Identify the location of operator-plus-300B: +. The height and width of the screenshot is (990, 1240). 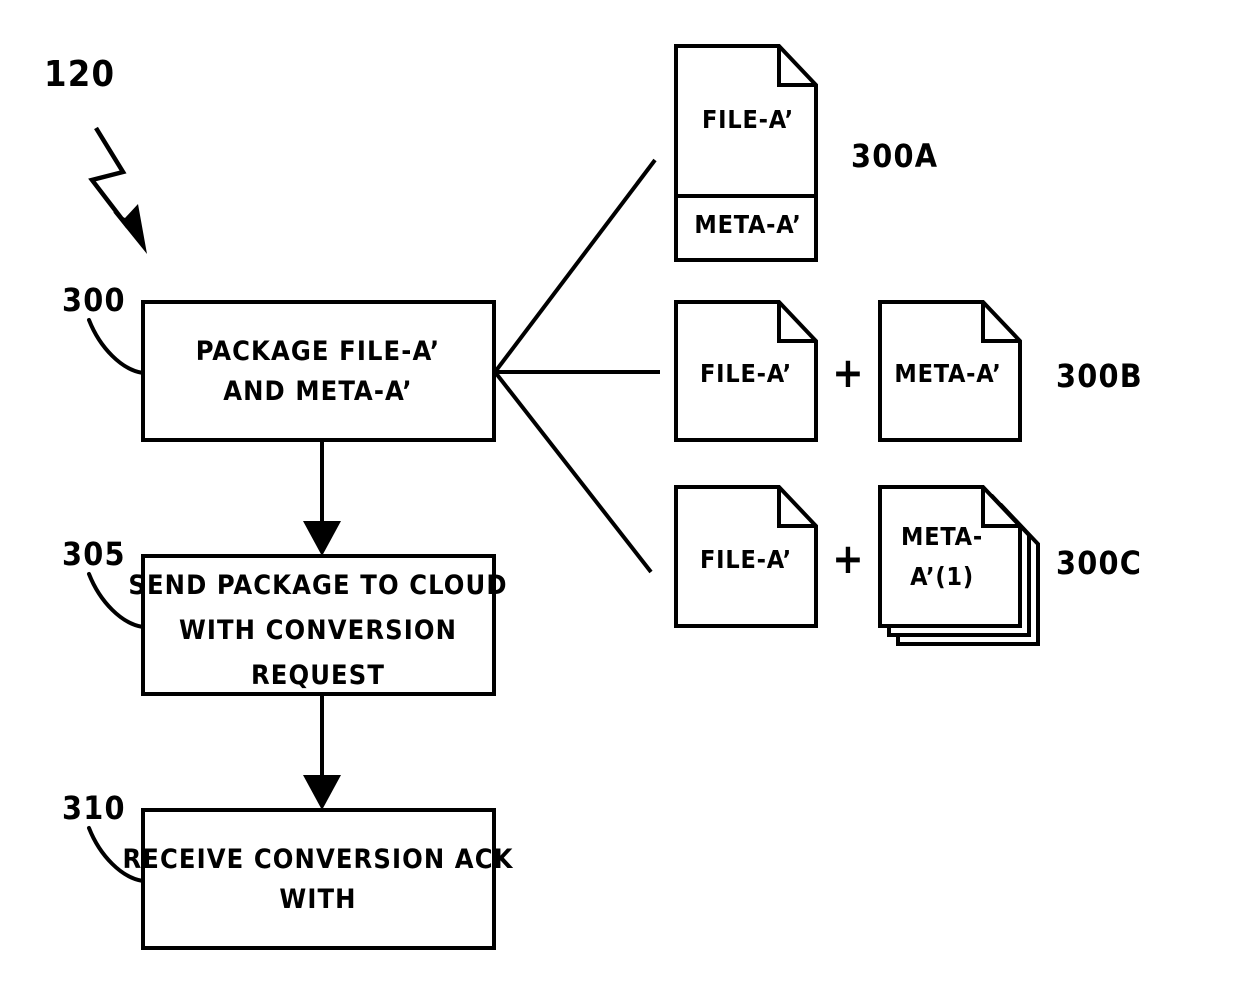
(848, 372).